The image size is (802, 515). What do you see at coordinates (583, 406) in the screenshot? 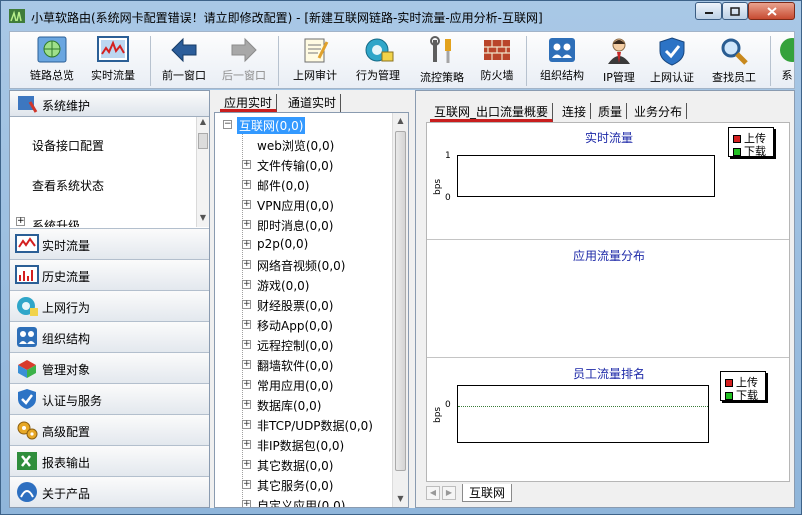
I see `ranking-zero-line` at bounding box center [583, 406].